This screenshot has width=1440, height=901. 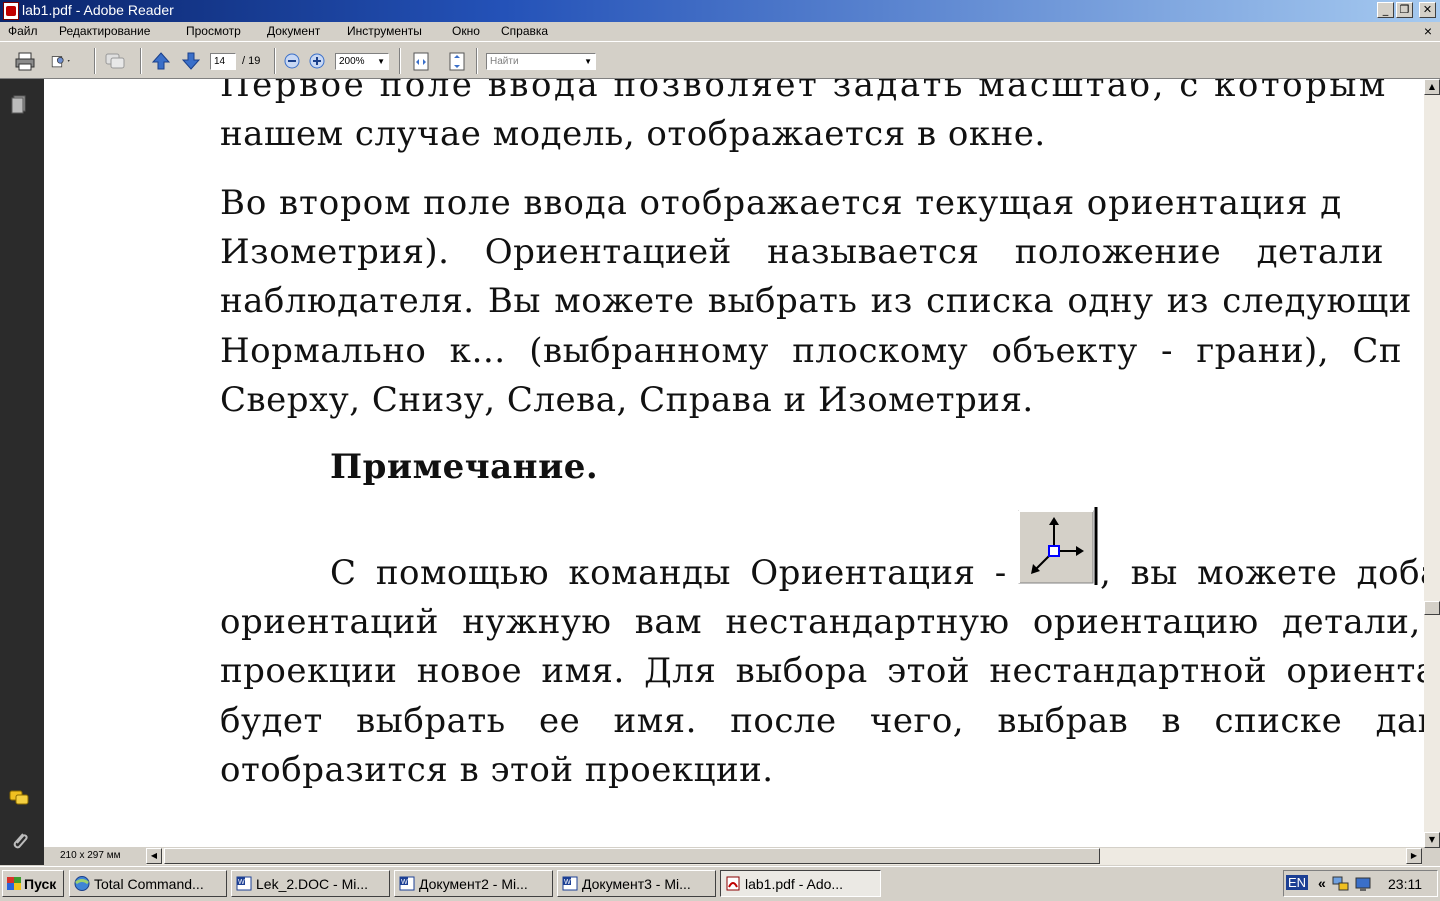 What do you see at coordinates (14, 883) in the screenshot?
I see `windows-logo-icon` at bounding box center [14, 883].